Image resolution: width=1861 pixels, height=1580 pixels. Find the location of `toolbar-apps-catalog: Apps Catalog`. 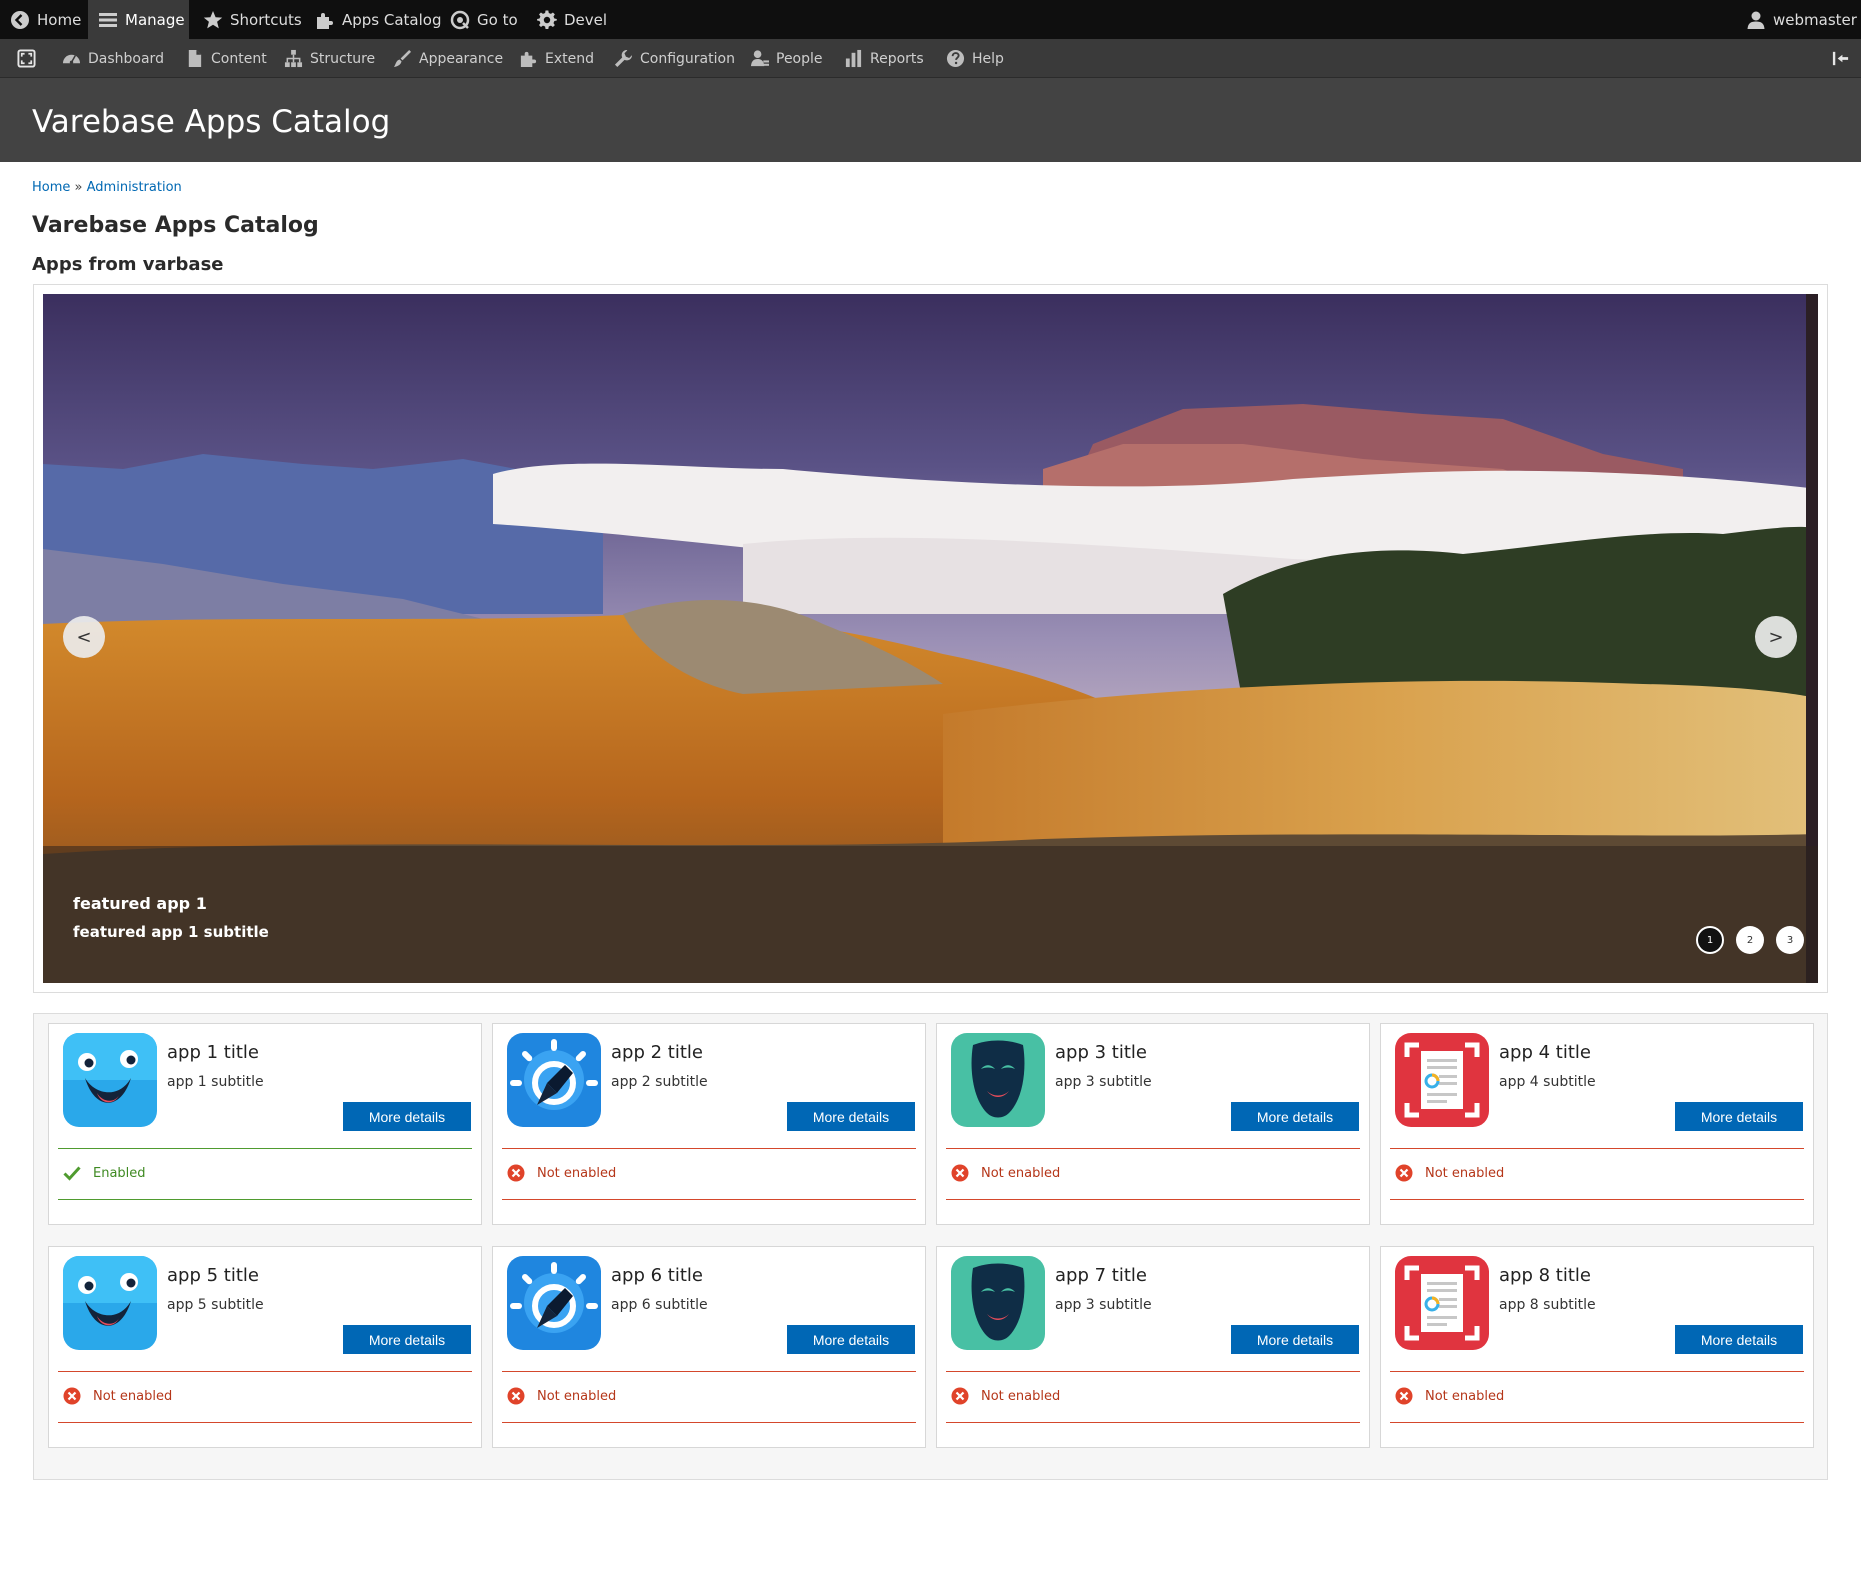

toolbar-apps-catalog: Apps Catalog is located at coordinates (378, 19).